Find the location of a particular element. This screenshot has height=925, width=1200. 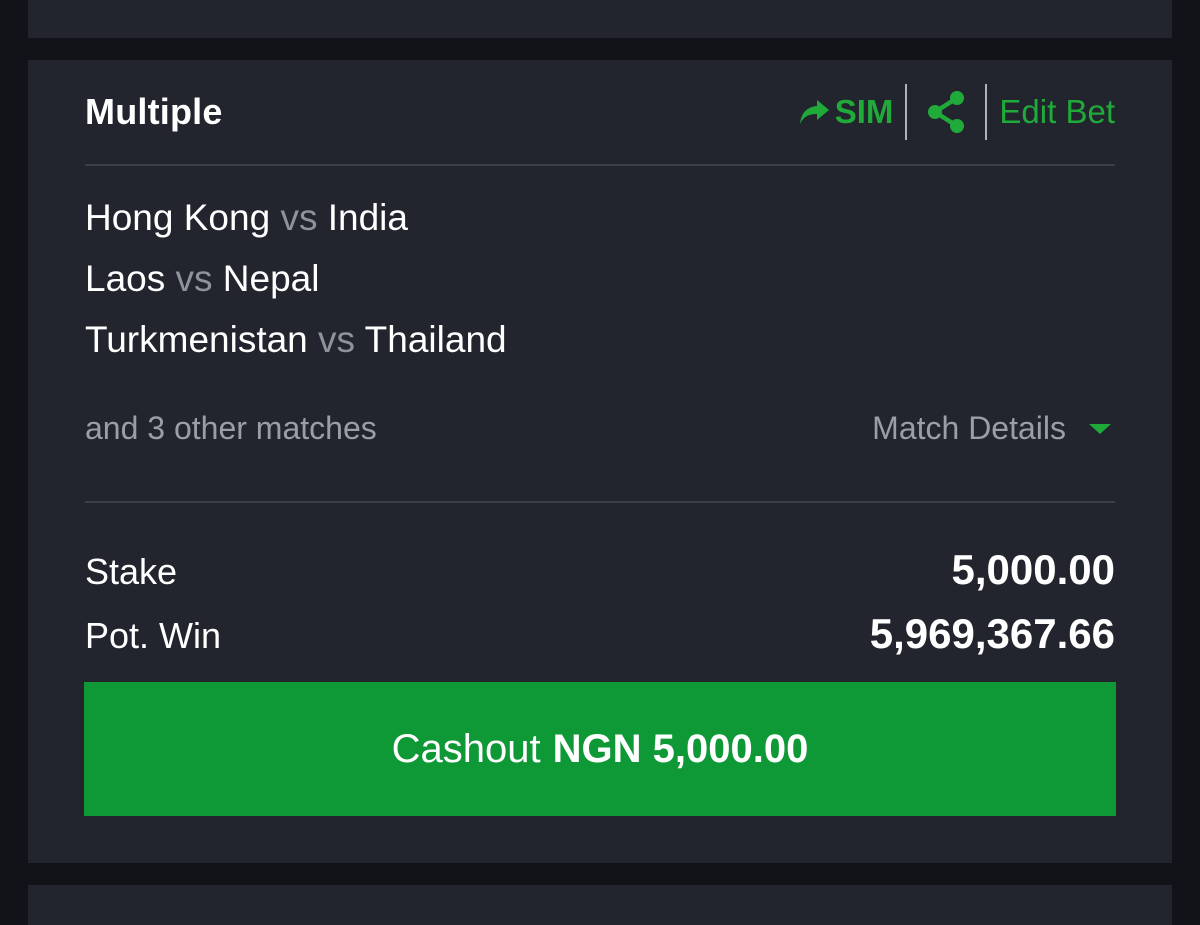

potential-win-label: Pot. Win is located at coordinates (153, 635).